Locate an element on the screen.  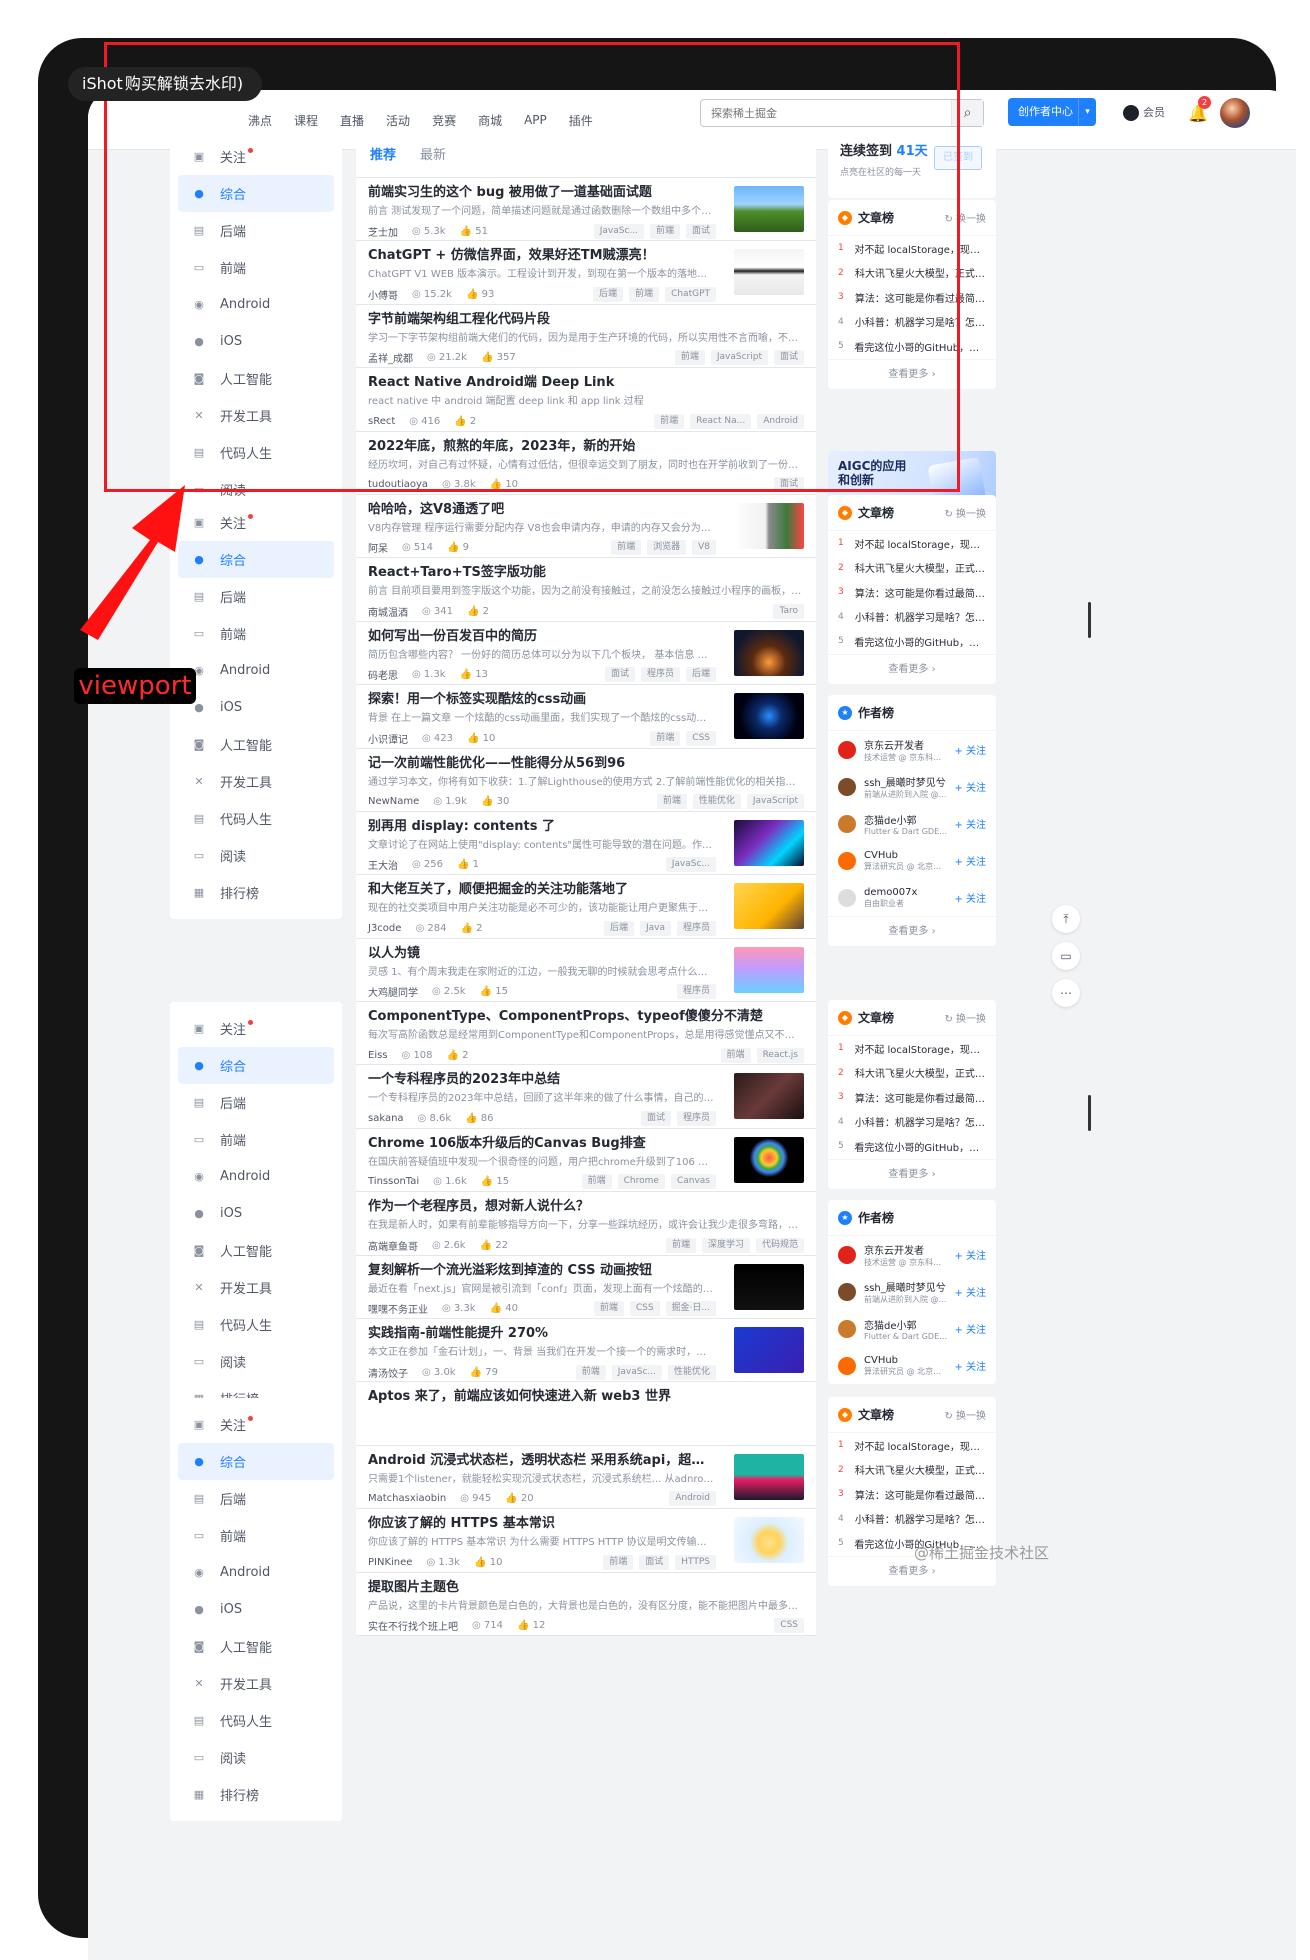
article-tag: 面试 is located at coordinates (619, 675).